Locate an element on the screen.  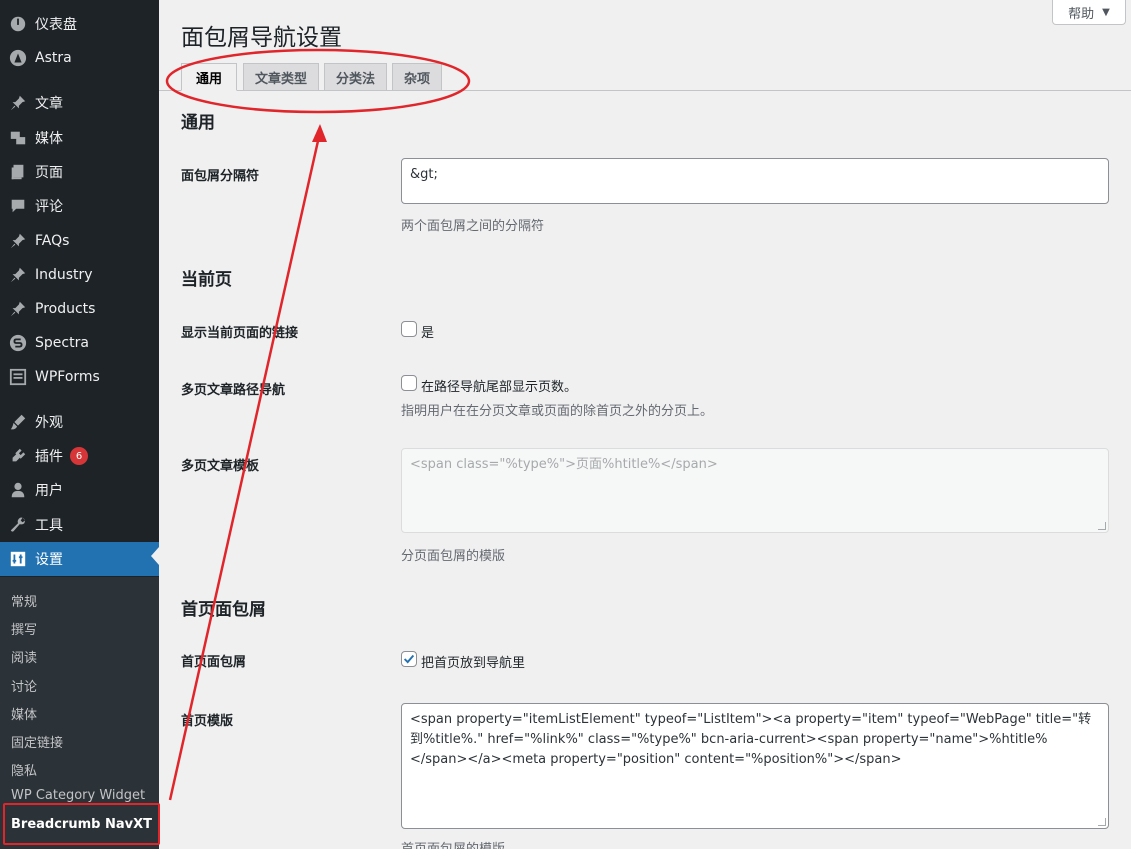
menu-item-spectra: Spectra is located at coordinates (79, 343).